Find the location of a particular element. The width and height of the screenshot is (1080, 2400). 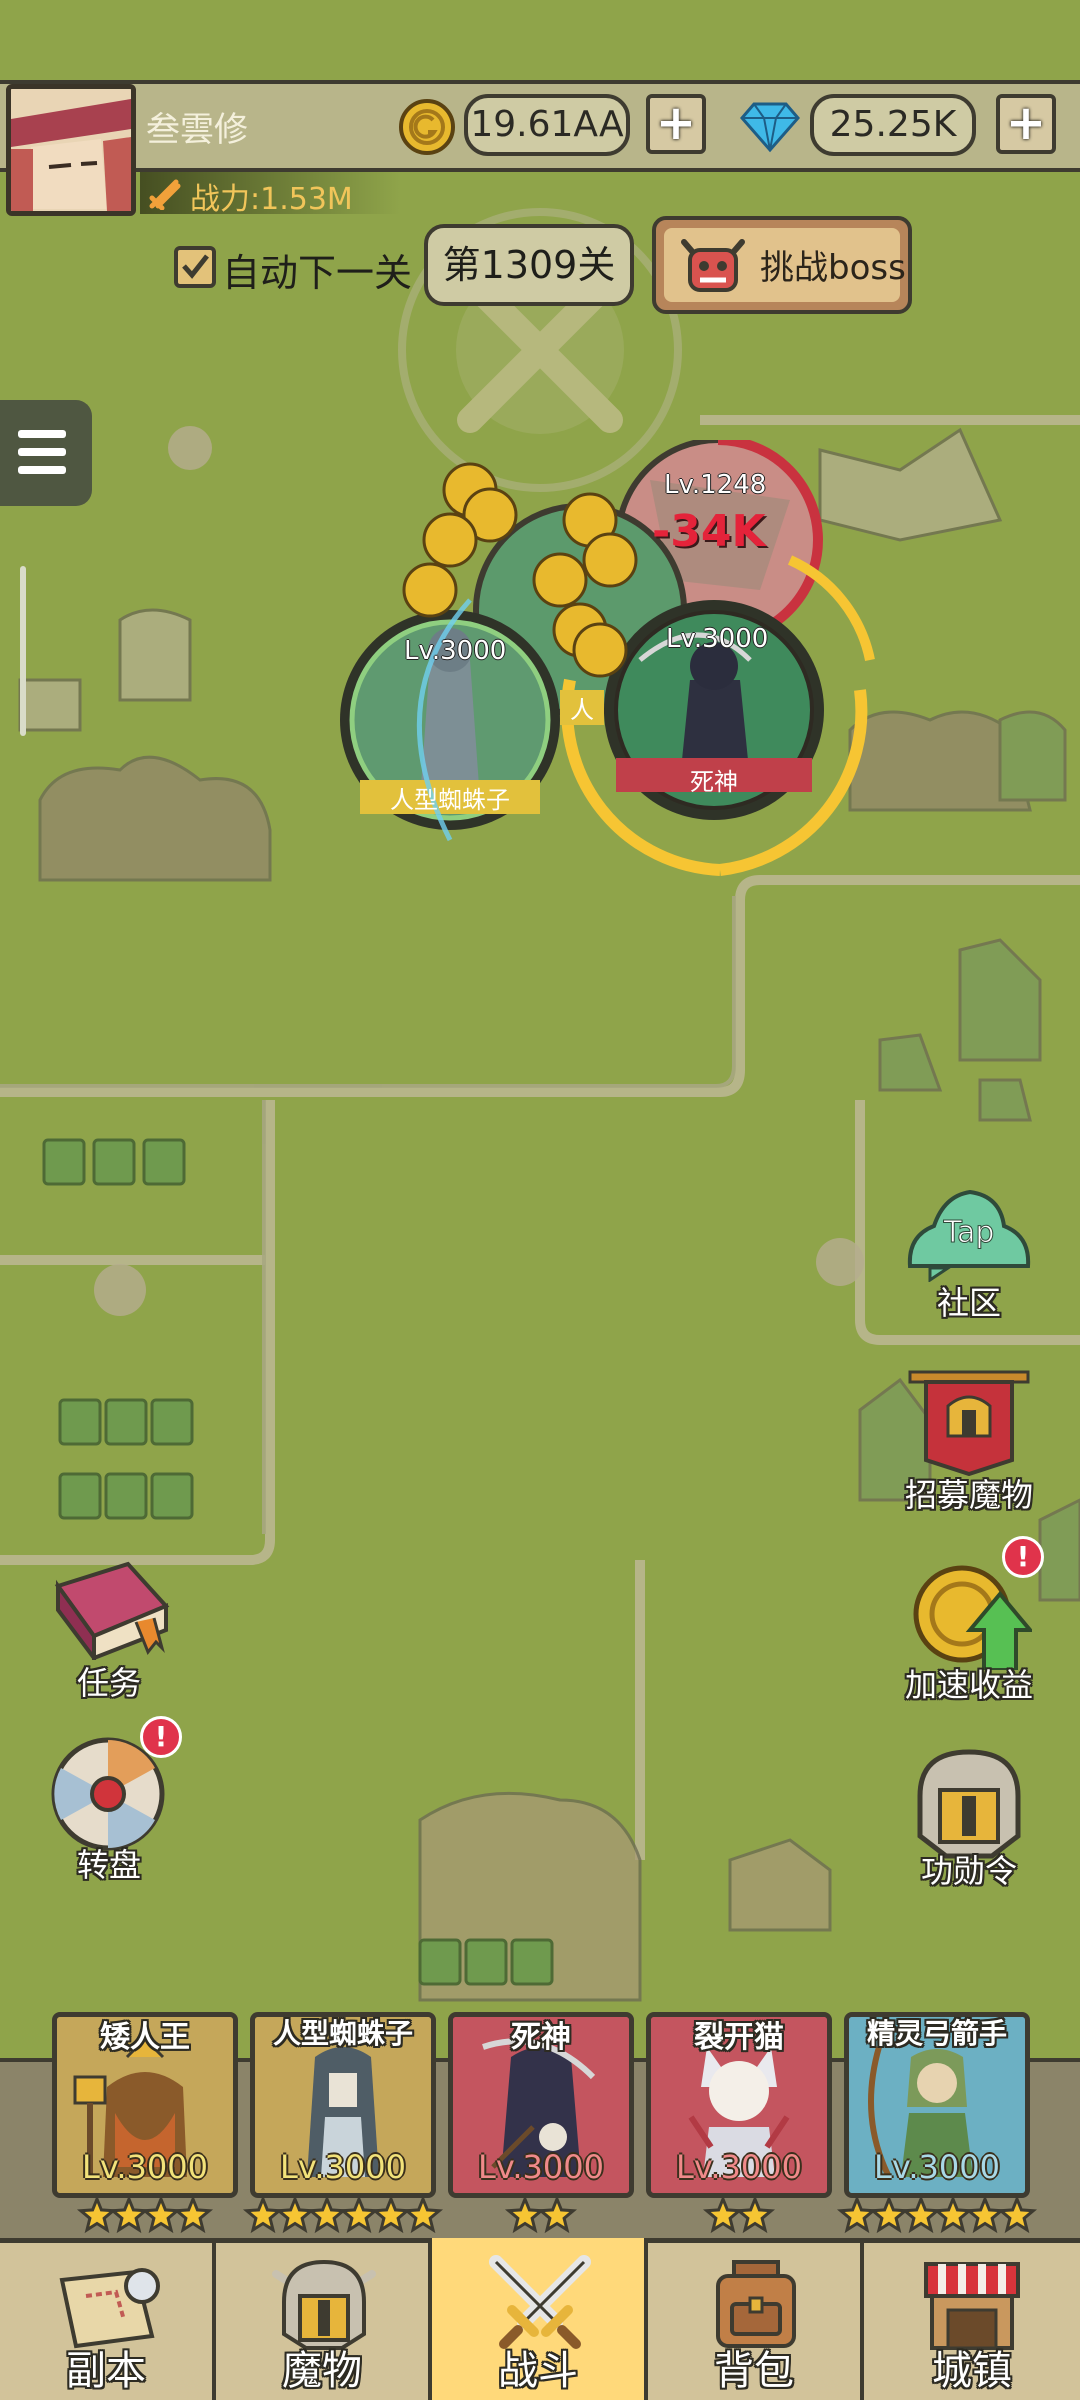

auto-next-label: 自动下一关 is located at coordinates (317, 273).